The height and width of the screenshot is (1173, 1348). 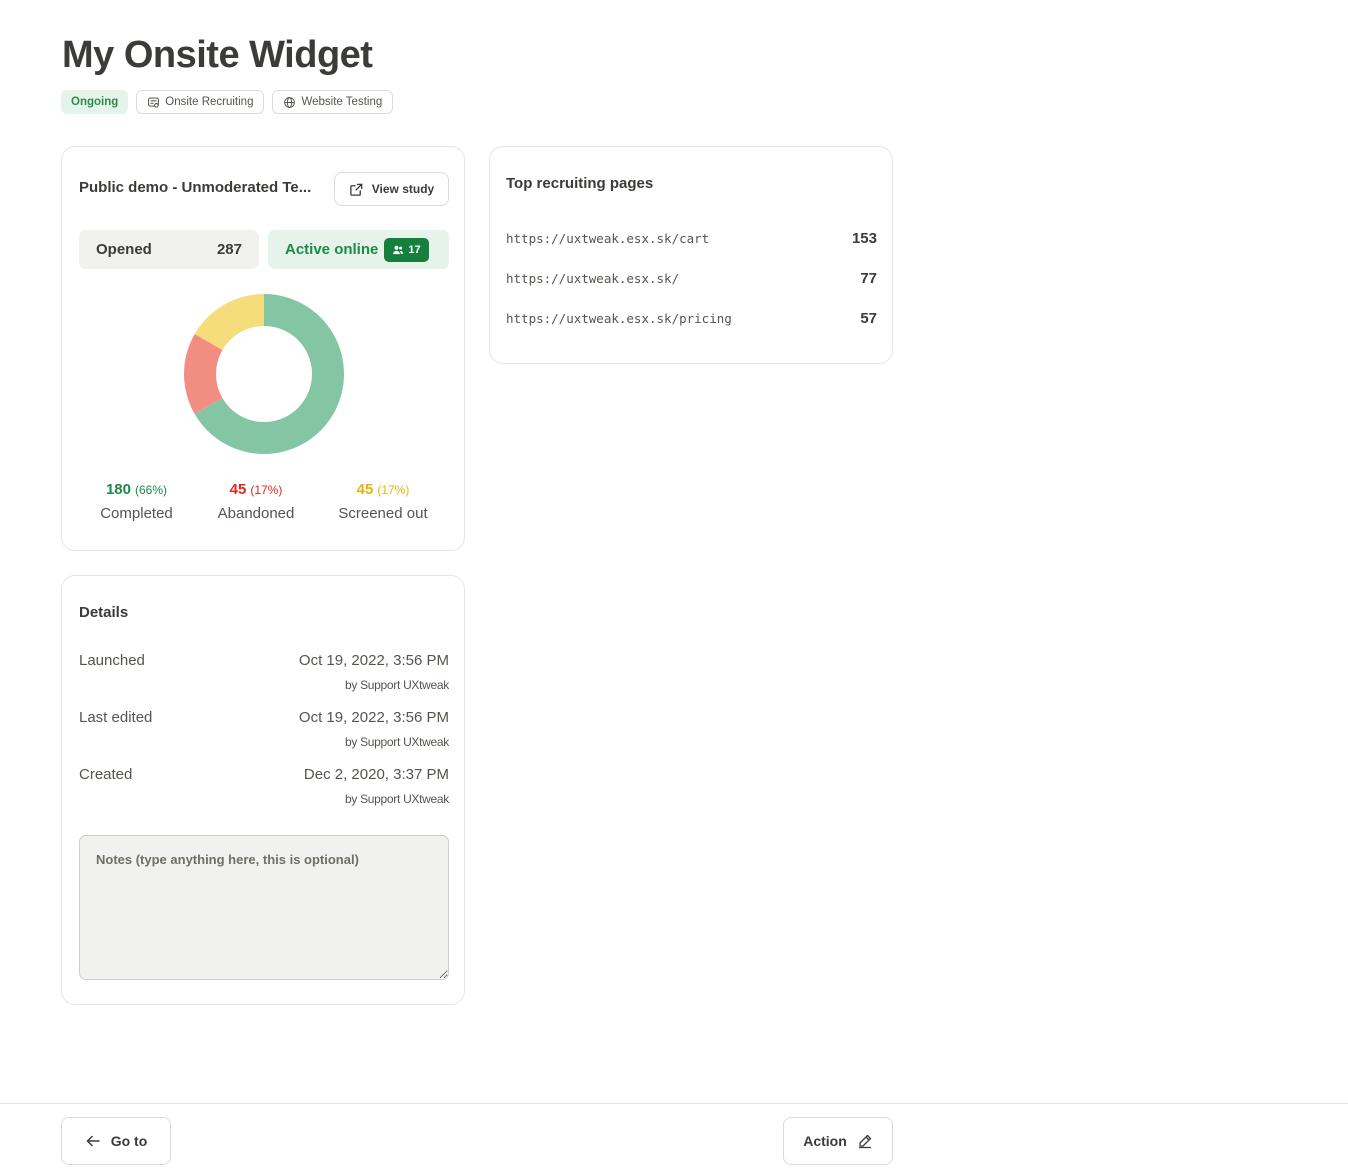 What do you see at coordinates (136, 513) in the screenshot?
I see `completed-label: Completed` at bounding box center [136, 513].